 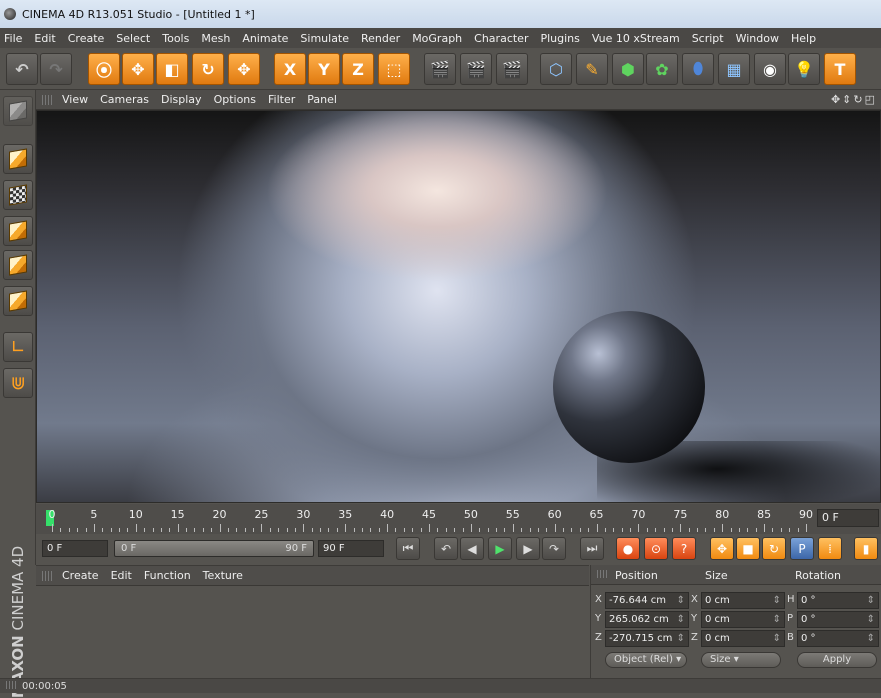 I want to click on position-z-field: -270.715 cm ⇕, so click(x=647, y=638).